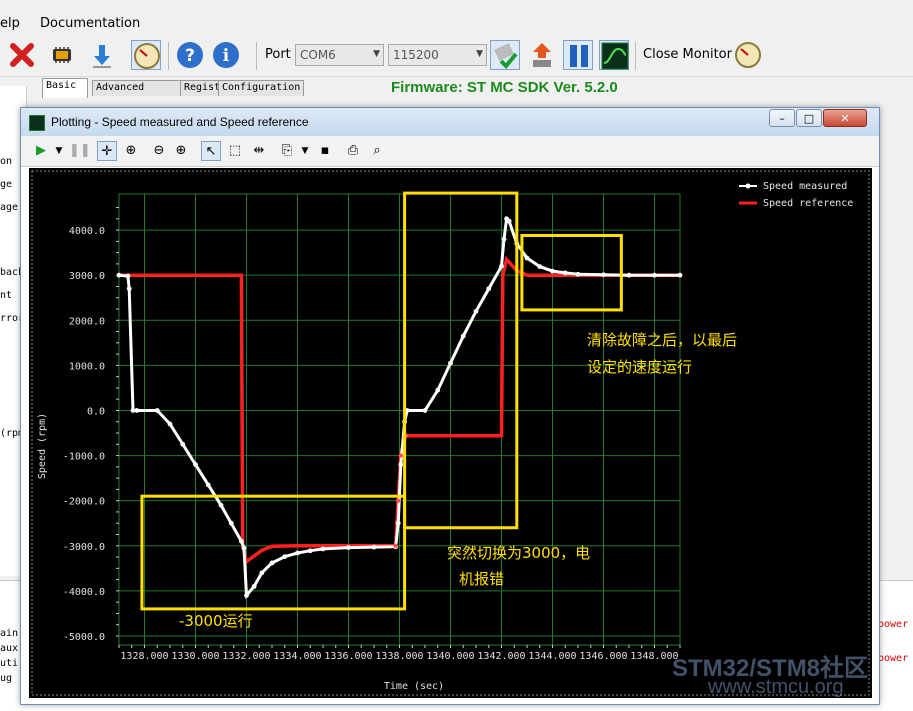 The width and height of the screenshot is (913, 711). What do you see at coordinates (102, 55) in the screenshot?
I see `download-icon` at bounding box center [102, 55].